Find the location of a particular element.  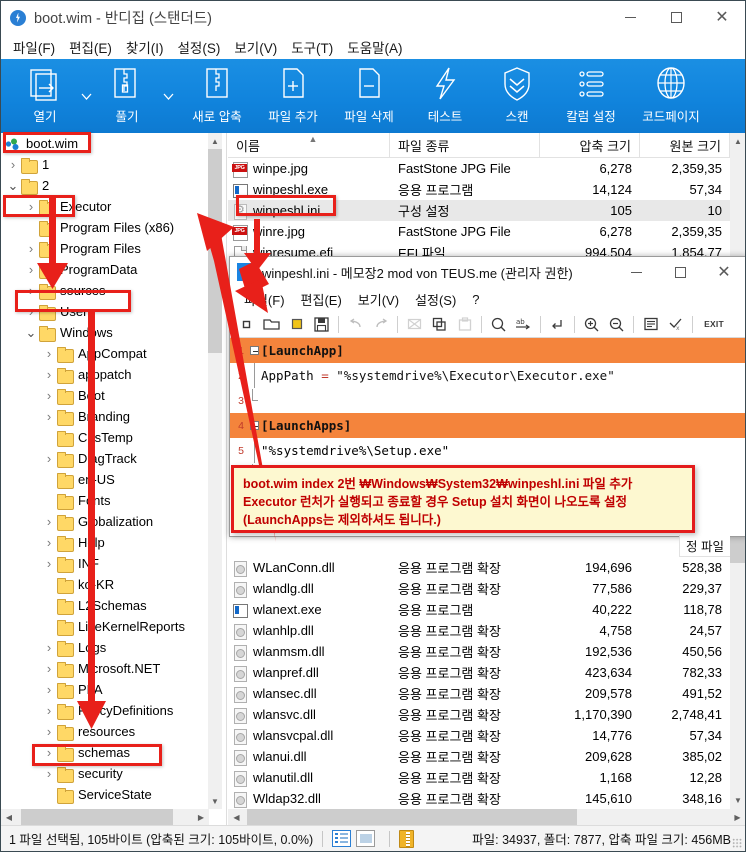

tree-item-policydefinitions: › PolicyDefinitions is located at coordinates (105, 710).